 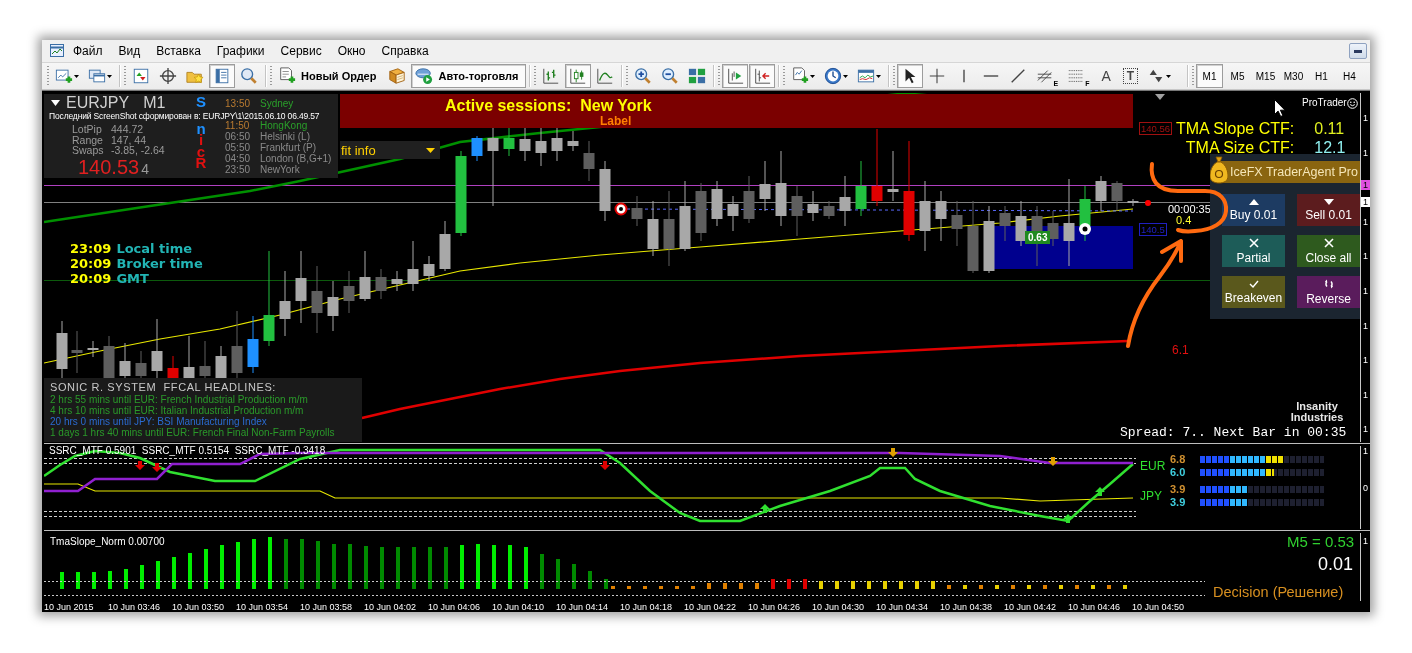 I want to click on trade-button: Sell 0.01, so click(x=1328, y=210).